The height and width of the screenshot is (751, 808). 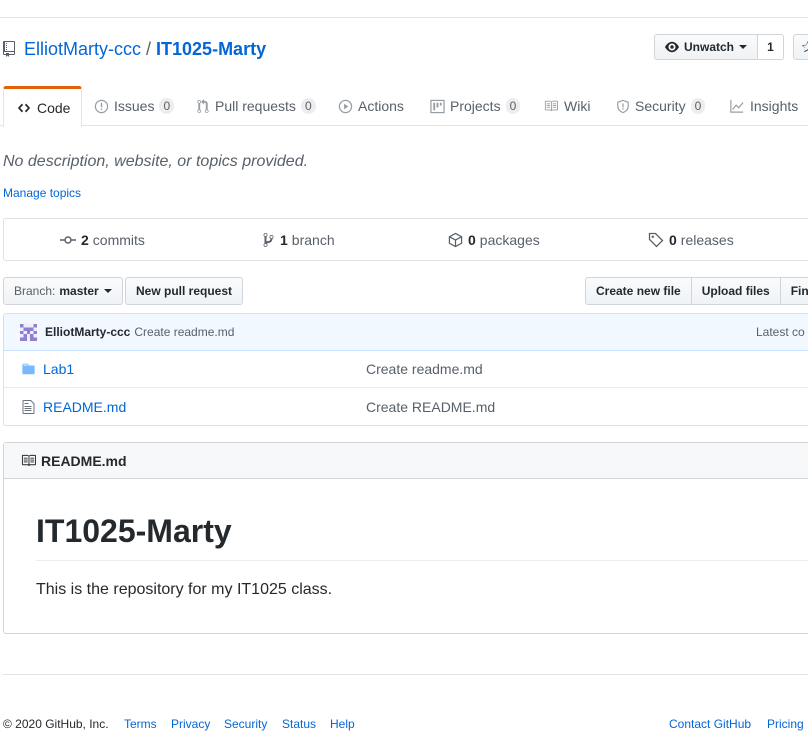 I want to click on tab-projects: Projects 0, so click(x=475, y=106).